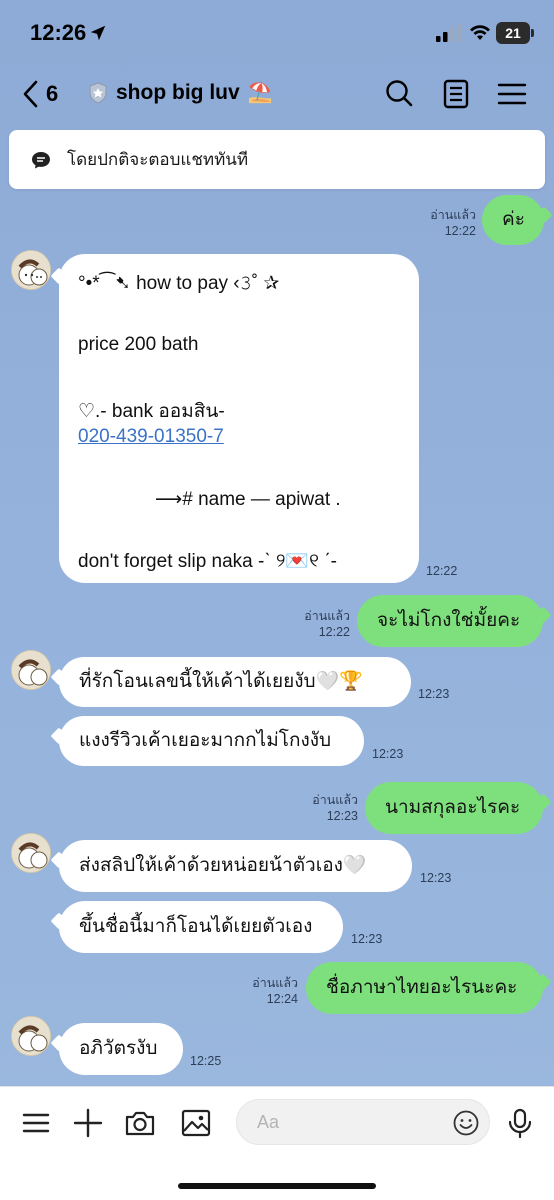  I want to click on back-chevron-icon, so click(30, 94).